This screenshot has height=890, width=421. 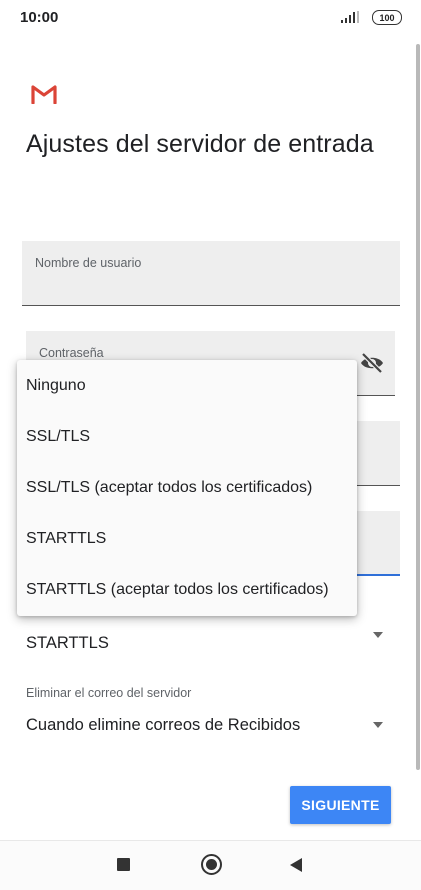 I want to click on visibility-off-icon, so click(x=372, y=363).